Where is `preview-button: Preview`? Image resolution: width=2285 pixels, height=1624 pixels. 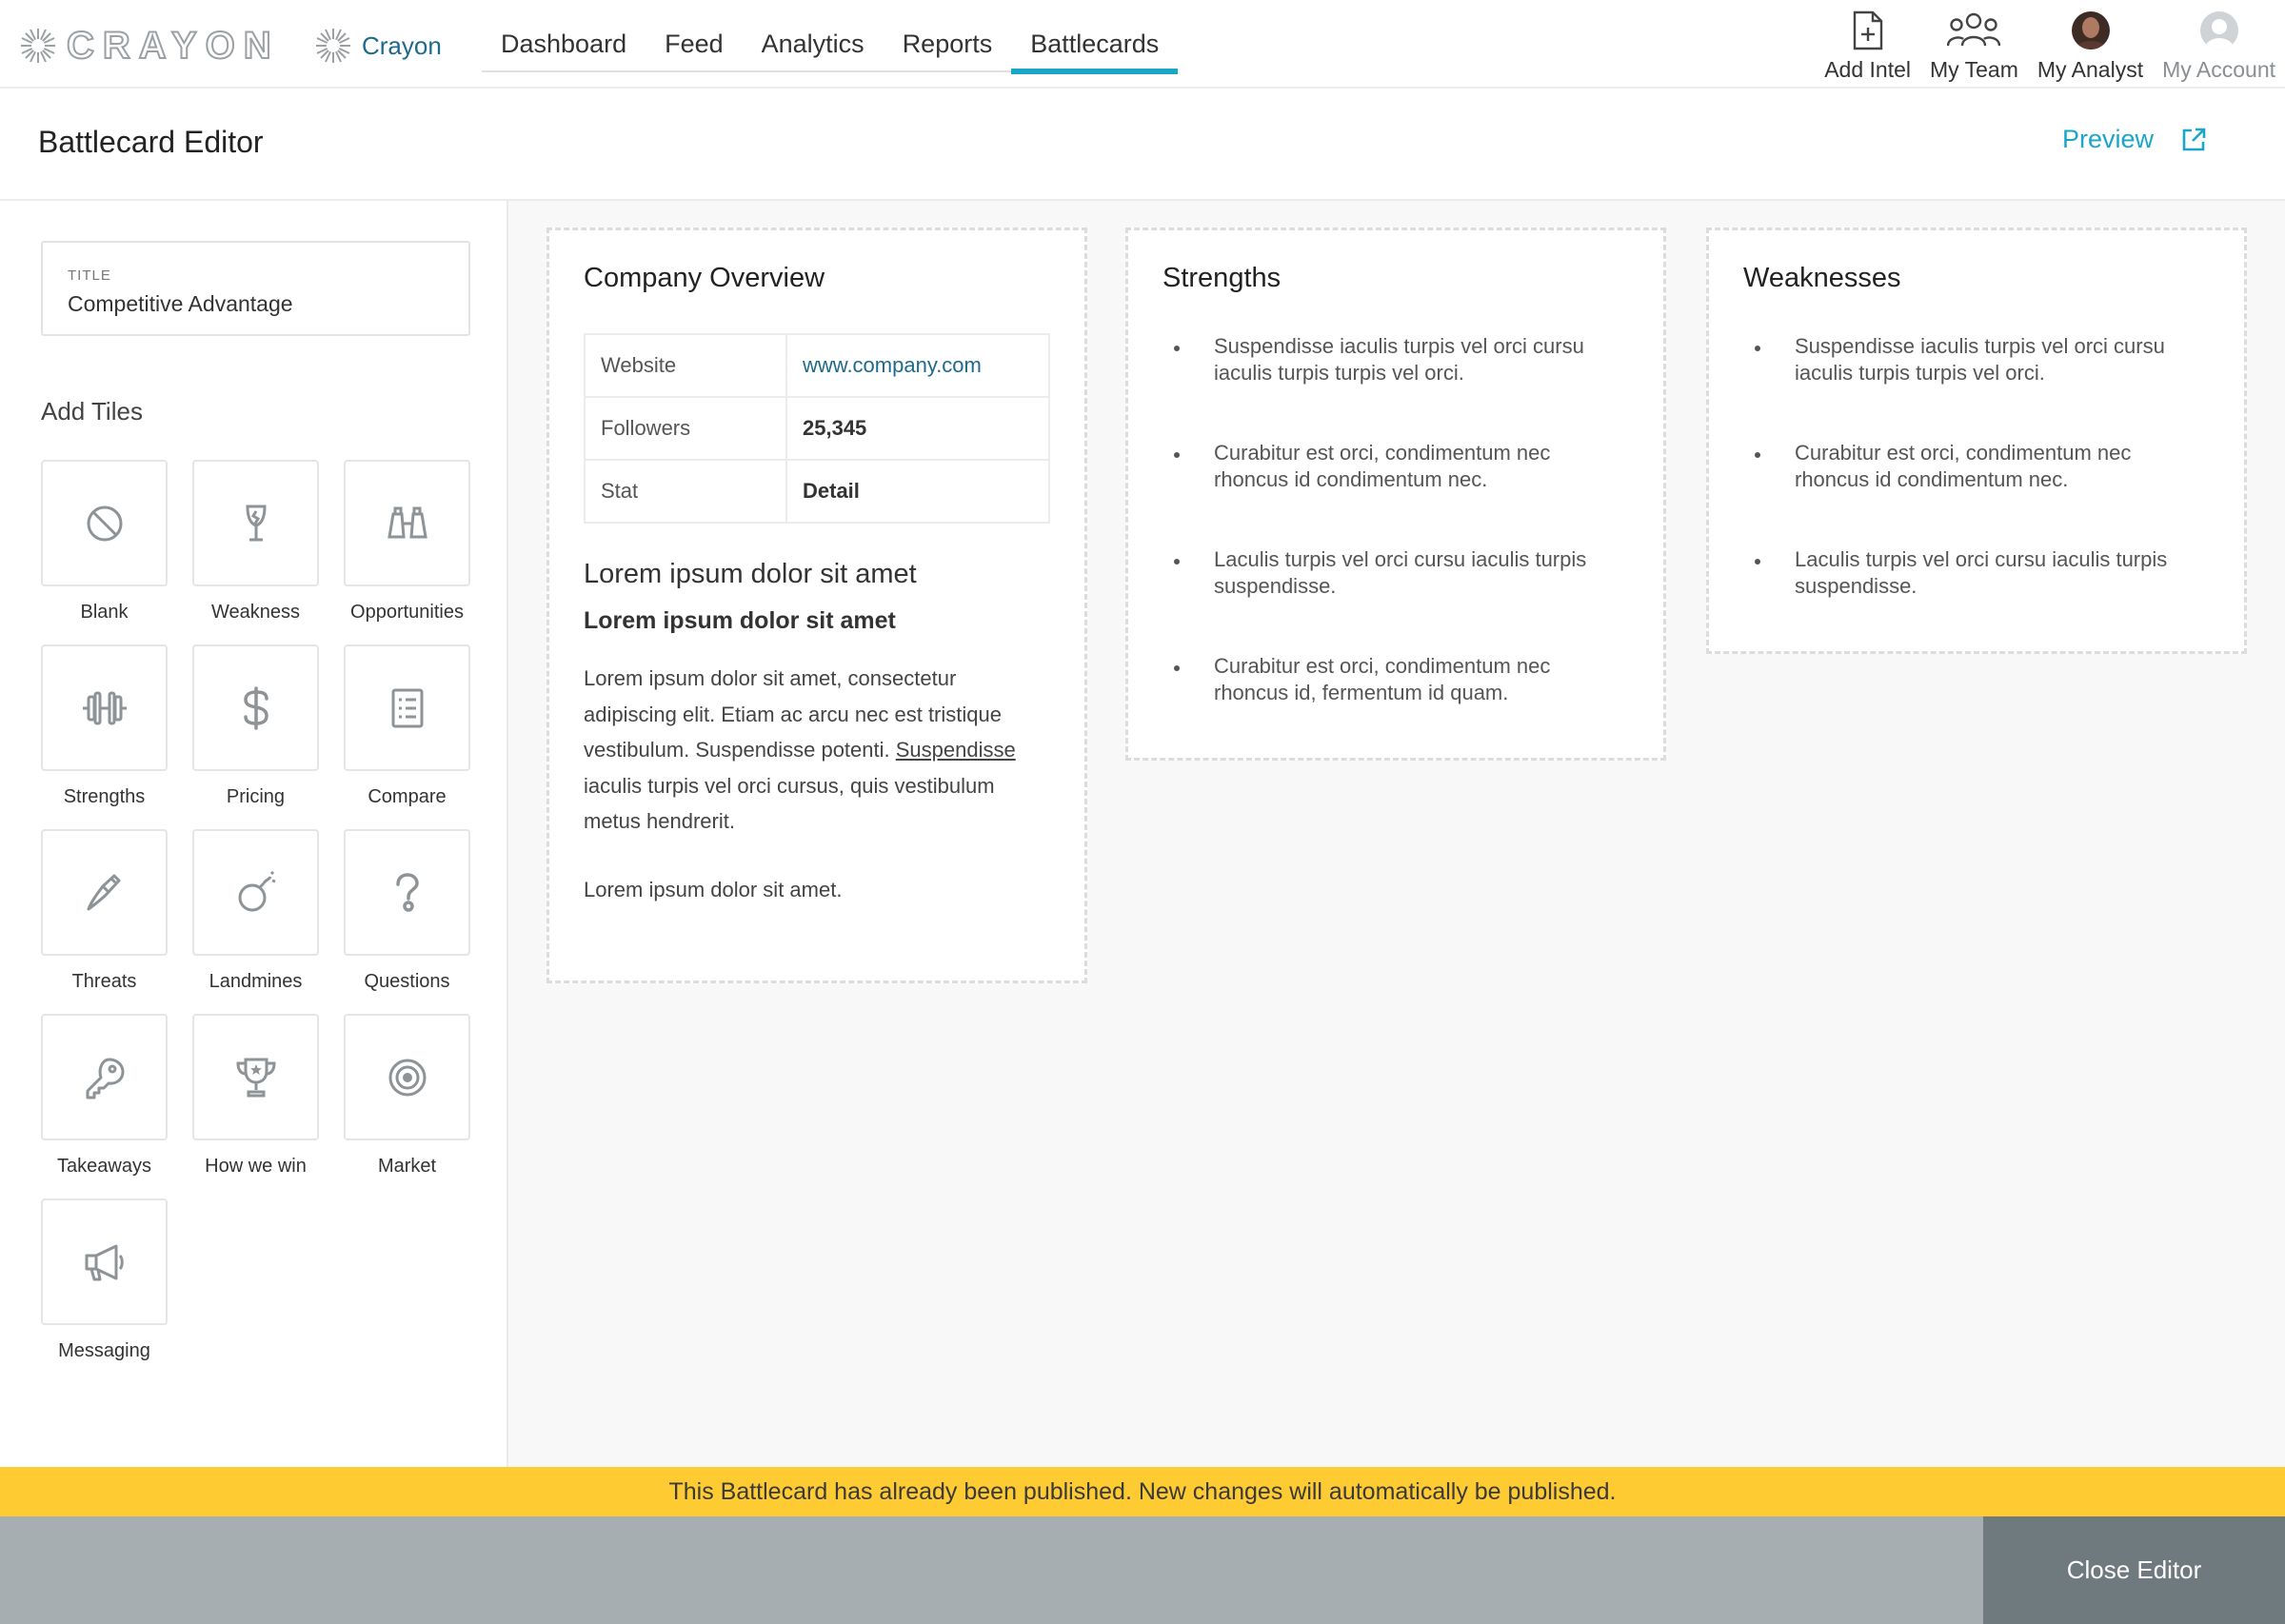 preview-button: Preview is located at coordinates (2134, 139).